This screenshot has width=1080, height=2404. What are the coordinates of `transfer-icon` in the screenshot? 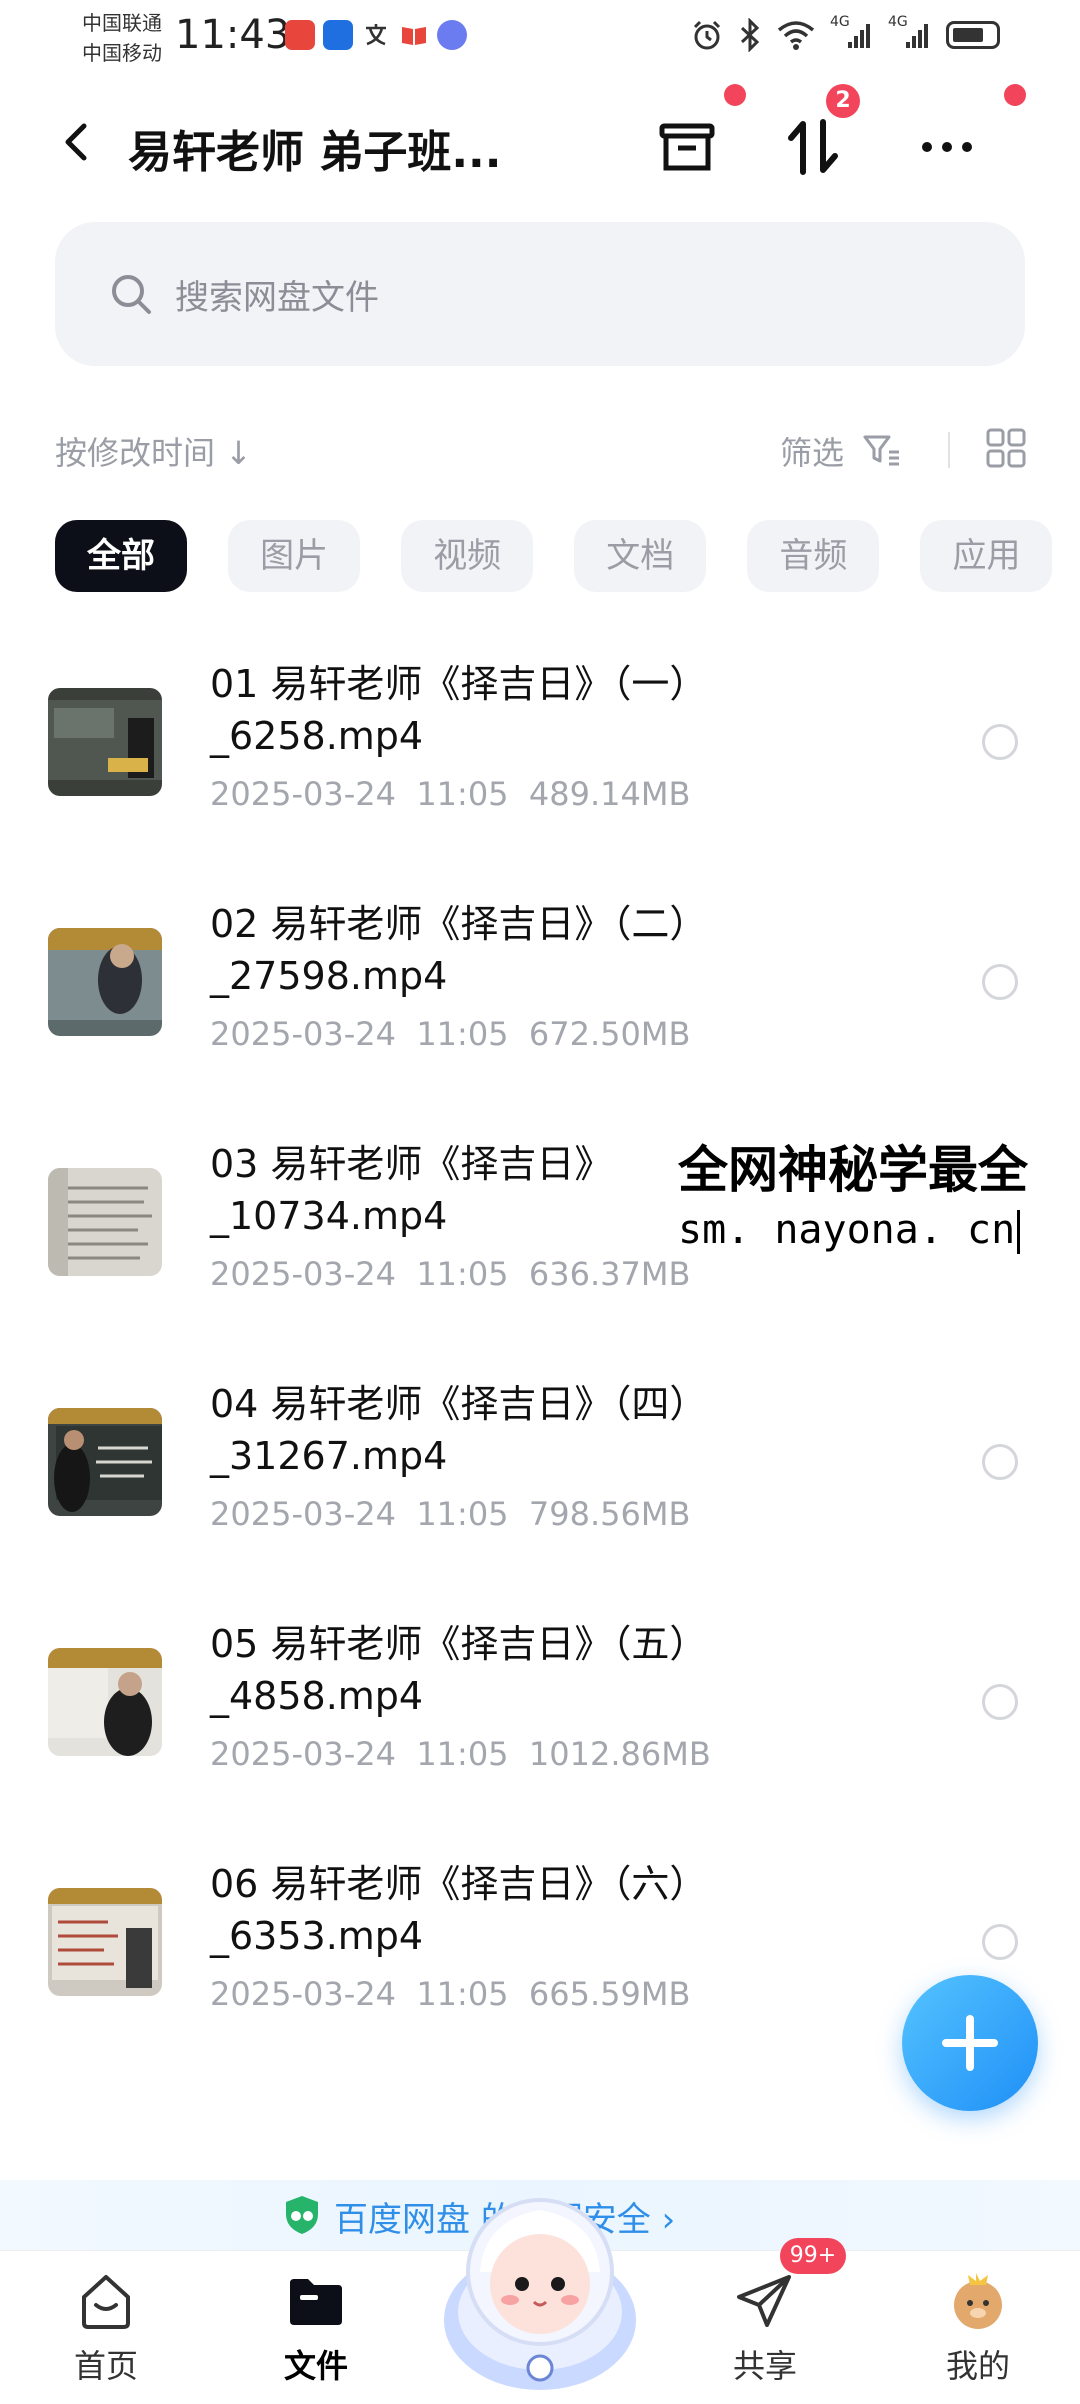 It's located at (813, 147).